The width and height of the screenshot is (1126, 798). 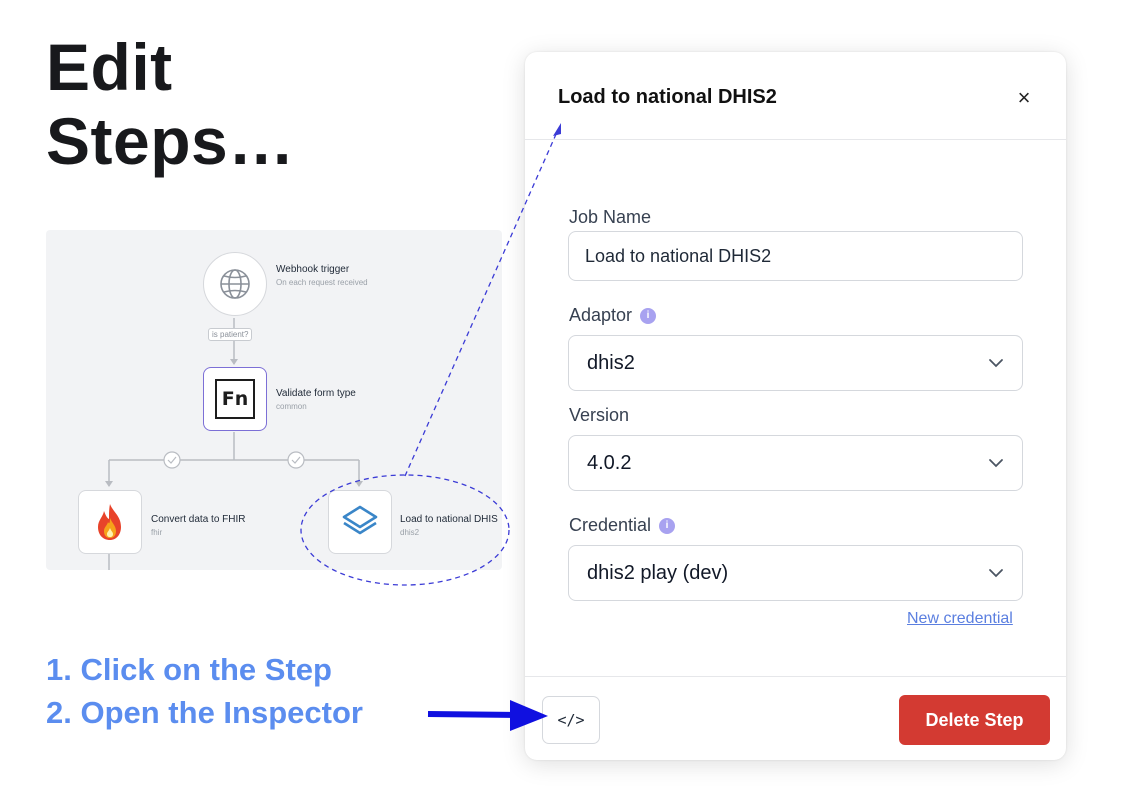 I want to click on adaptor-label: Adaptor, so click(x=601, y=315).